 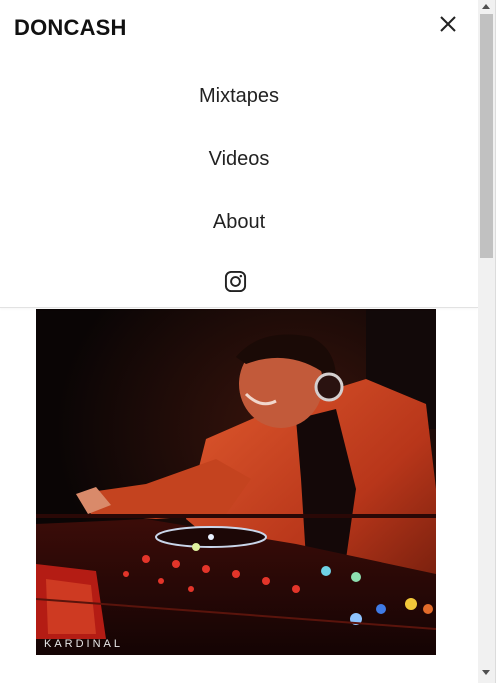 What do you see at coordinates (70, 28) in the screenshot?
I see `brand-logo: DONCASH` at bounding box center [70, 28].